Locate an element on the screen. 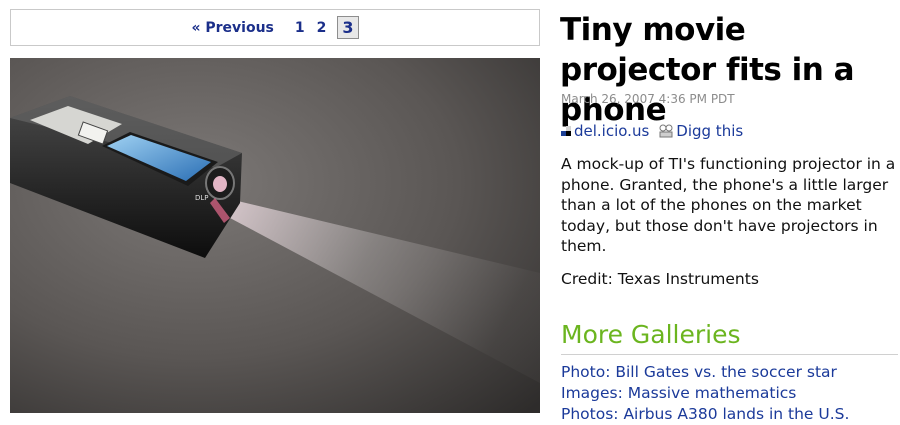  list-item: Images: Massive mathematics is located at coordinates (705, 393).